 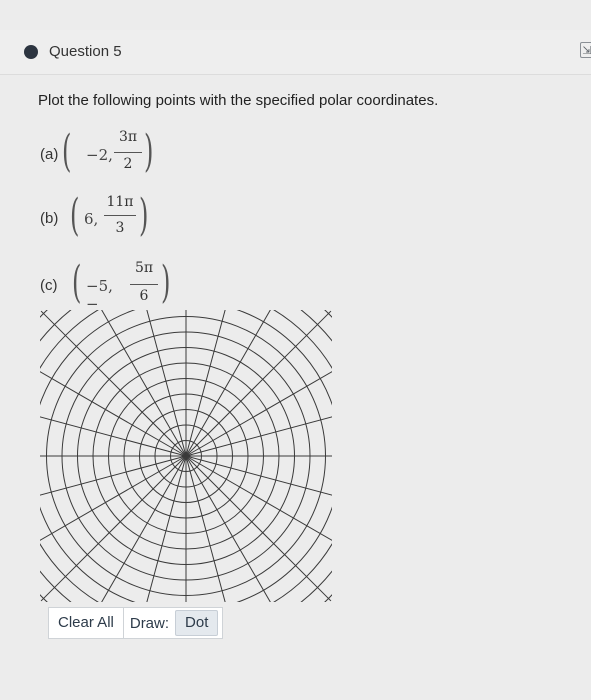 What do you see at coordinates (99, 155) in the screenshot?
I see `item-a-r: −2,` at bounding box center [99, 155].